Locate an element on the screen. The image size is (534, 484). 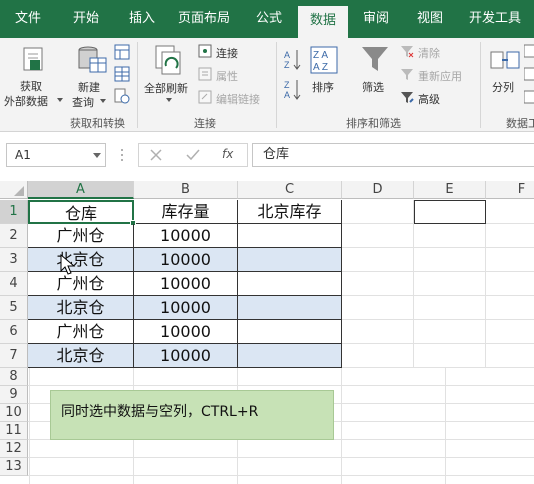
row-header-4: 4 is located at coordinates (14, 284).